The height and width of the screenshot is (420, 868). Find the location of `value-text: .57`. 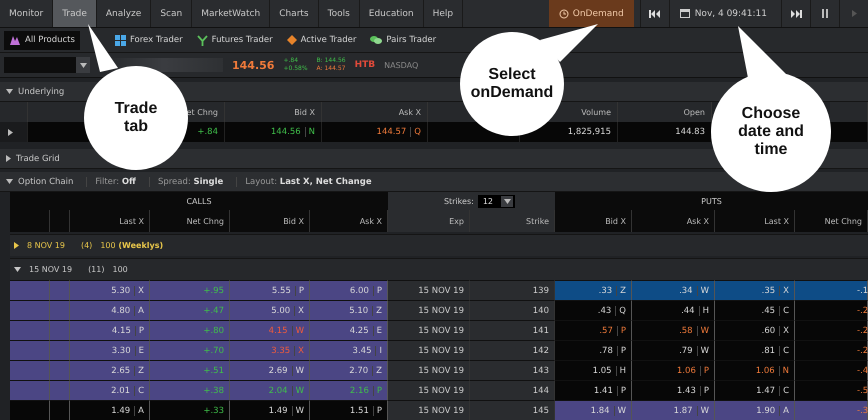

value-text: .57 is located at coordinates (606, 331).